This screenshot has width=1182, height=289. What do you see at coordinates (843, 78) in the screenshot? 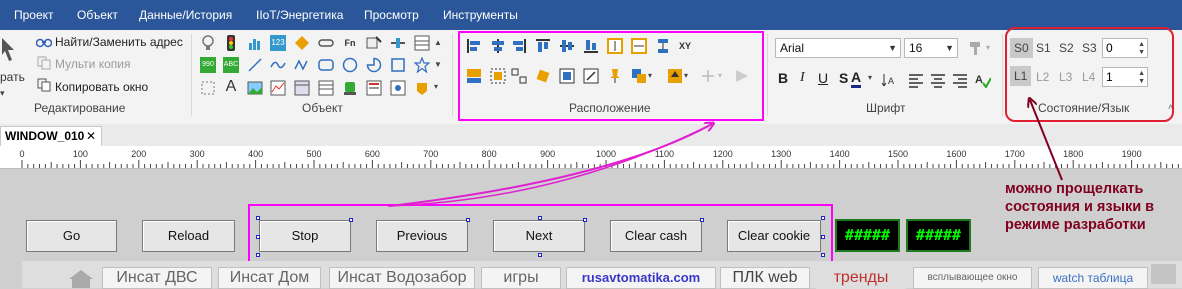
I see `strikethrough-icon: S` at bounding box center [843, 78].